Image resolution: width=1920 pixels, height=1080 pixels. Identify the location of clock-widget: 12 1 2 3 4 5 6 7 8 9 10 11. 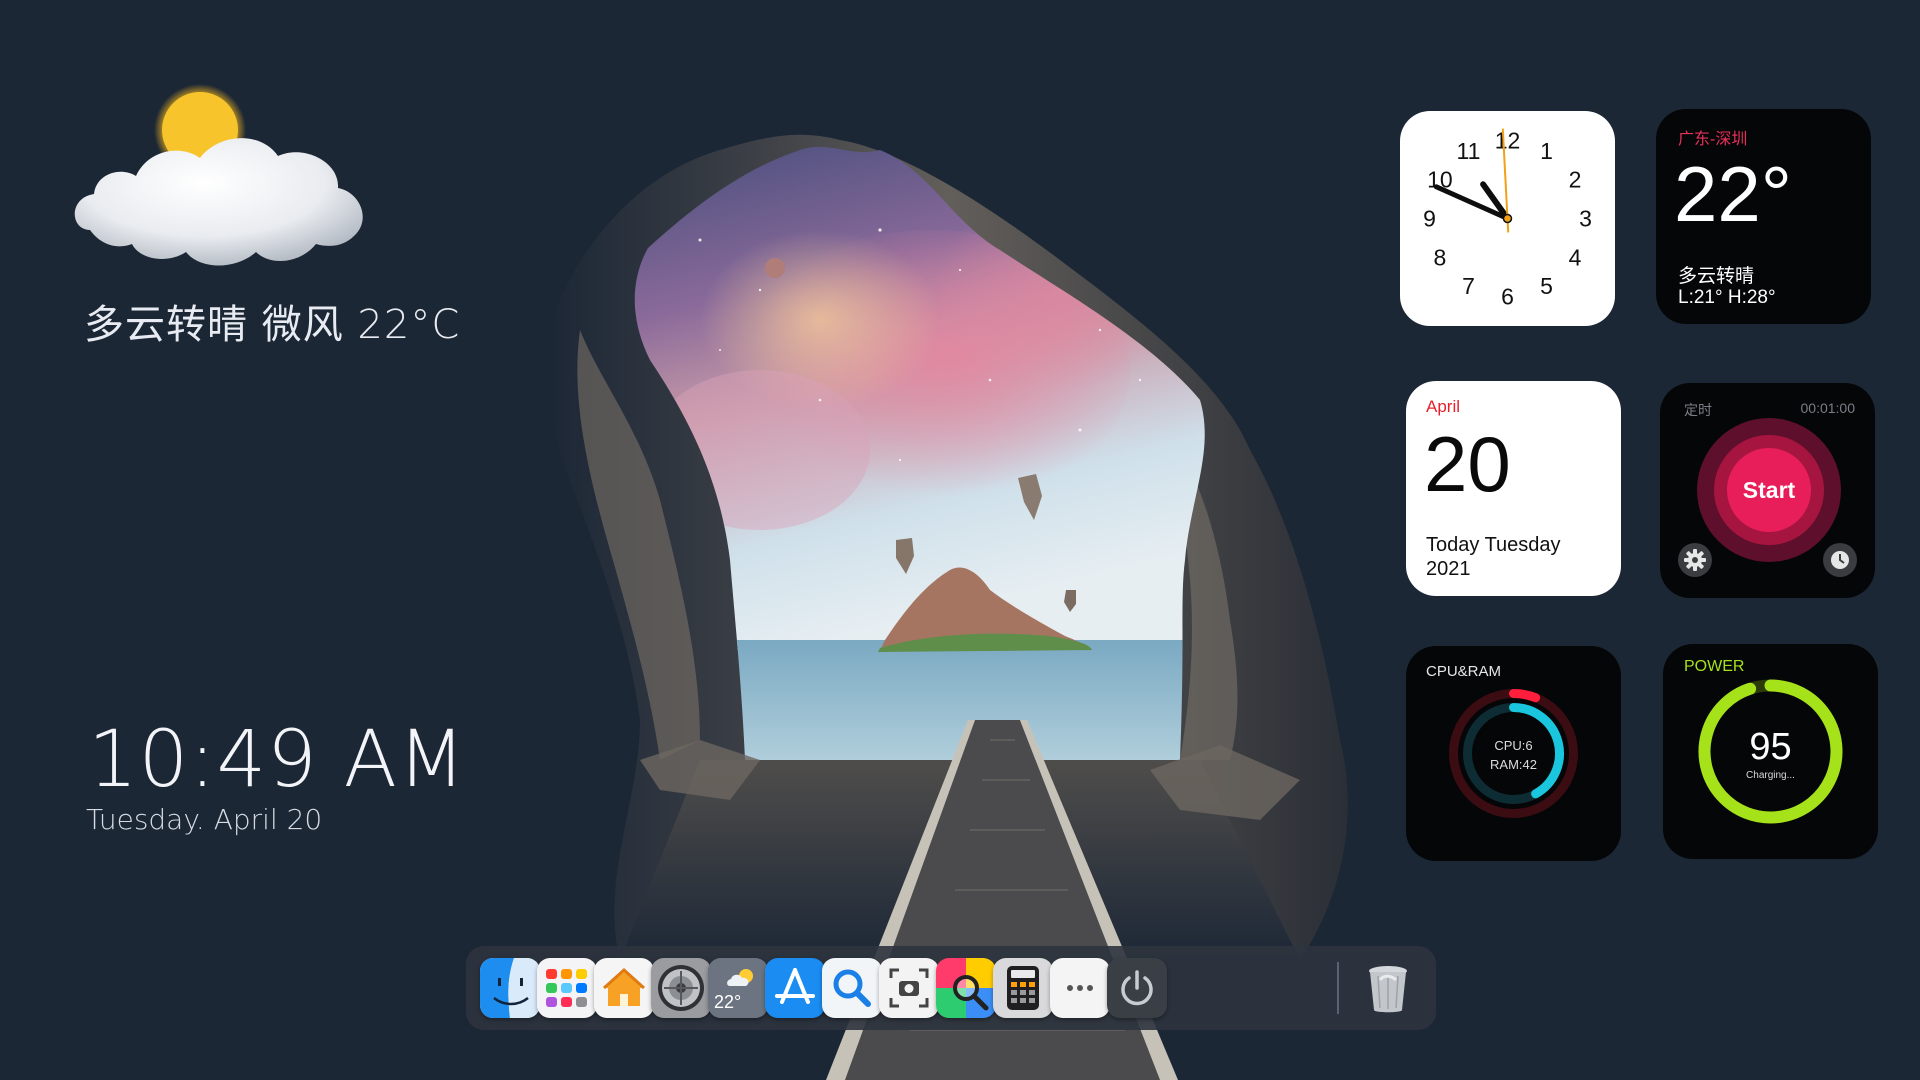
(1507, 218).